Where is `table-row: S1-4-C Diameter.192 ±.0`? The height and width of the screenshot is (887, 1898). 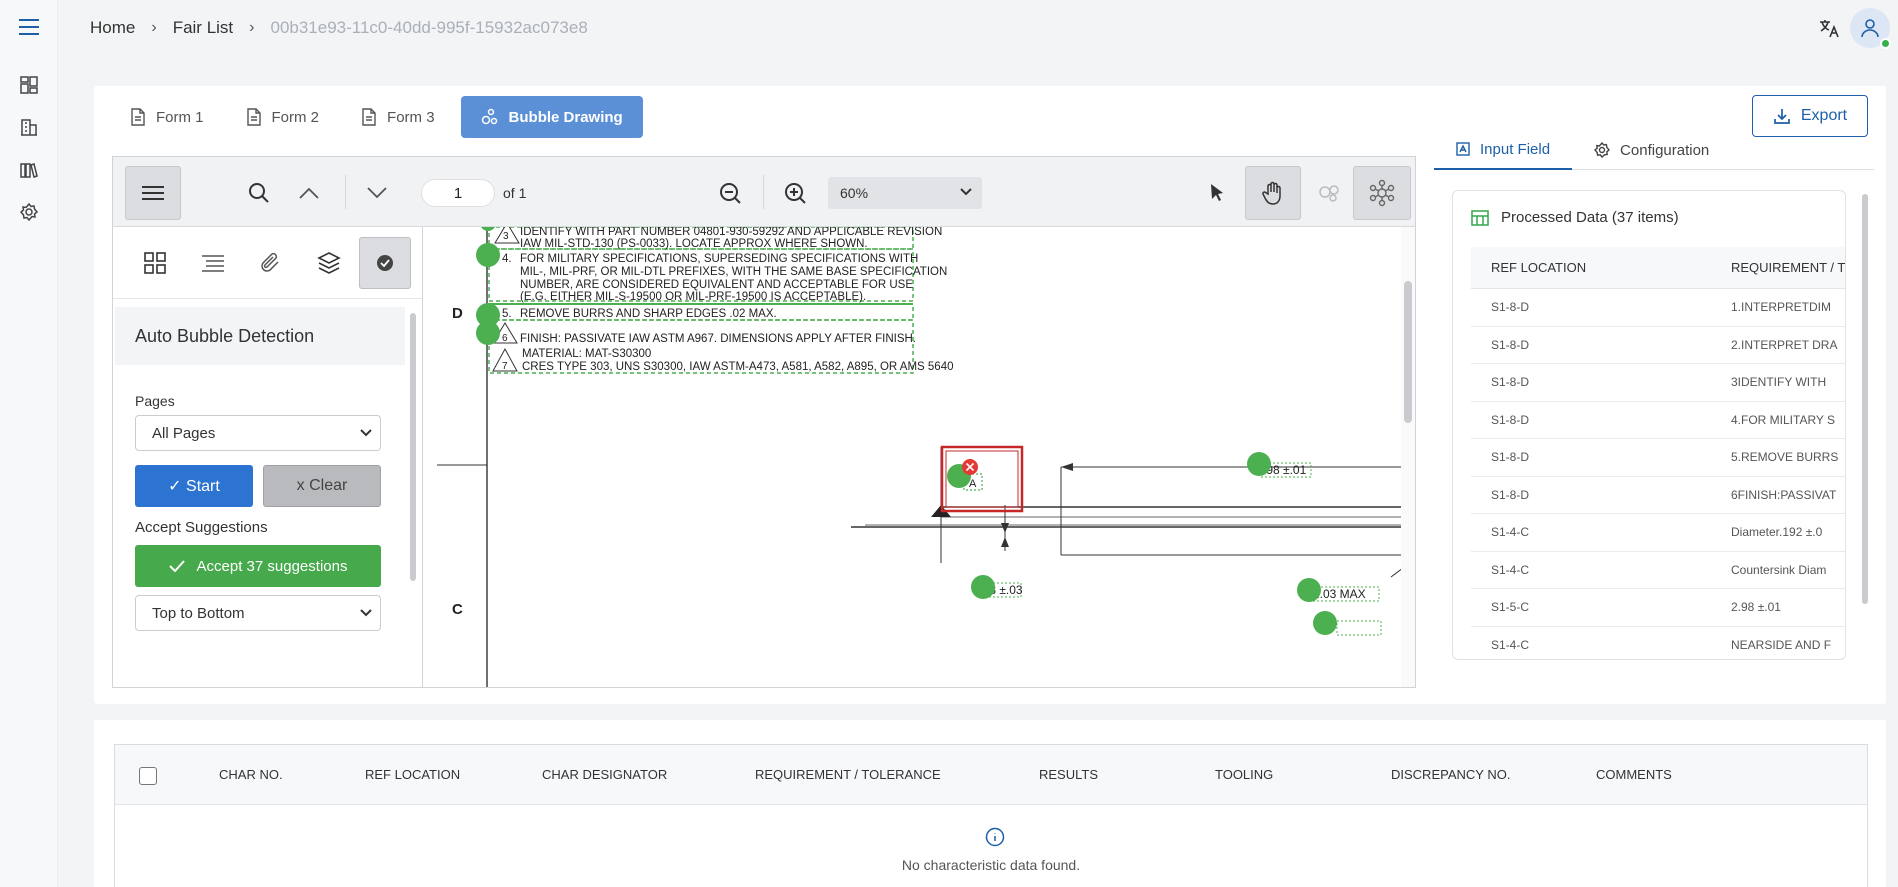 table-row: S1-4-C Diameter.192 ±.0 is located at coordinates (1658, 533).